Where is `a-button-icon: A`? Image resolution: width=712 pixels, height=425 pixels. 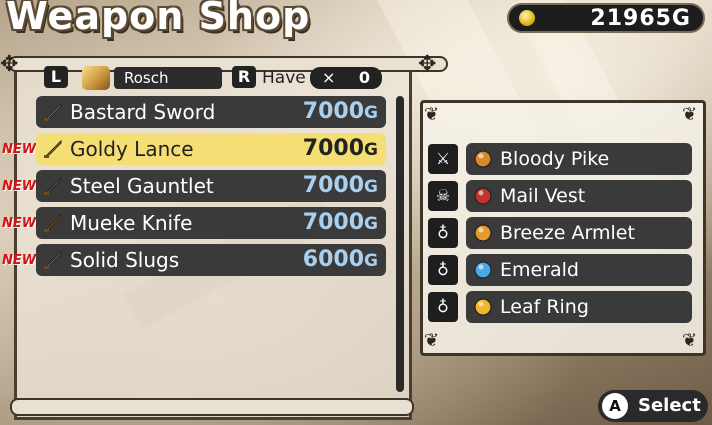 a-button-icon: A is located at coordinates (615, 406).